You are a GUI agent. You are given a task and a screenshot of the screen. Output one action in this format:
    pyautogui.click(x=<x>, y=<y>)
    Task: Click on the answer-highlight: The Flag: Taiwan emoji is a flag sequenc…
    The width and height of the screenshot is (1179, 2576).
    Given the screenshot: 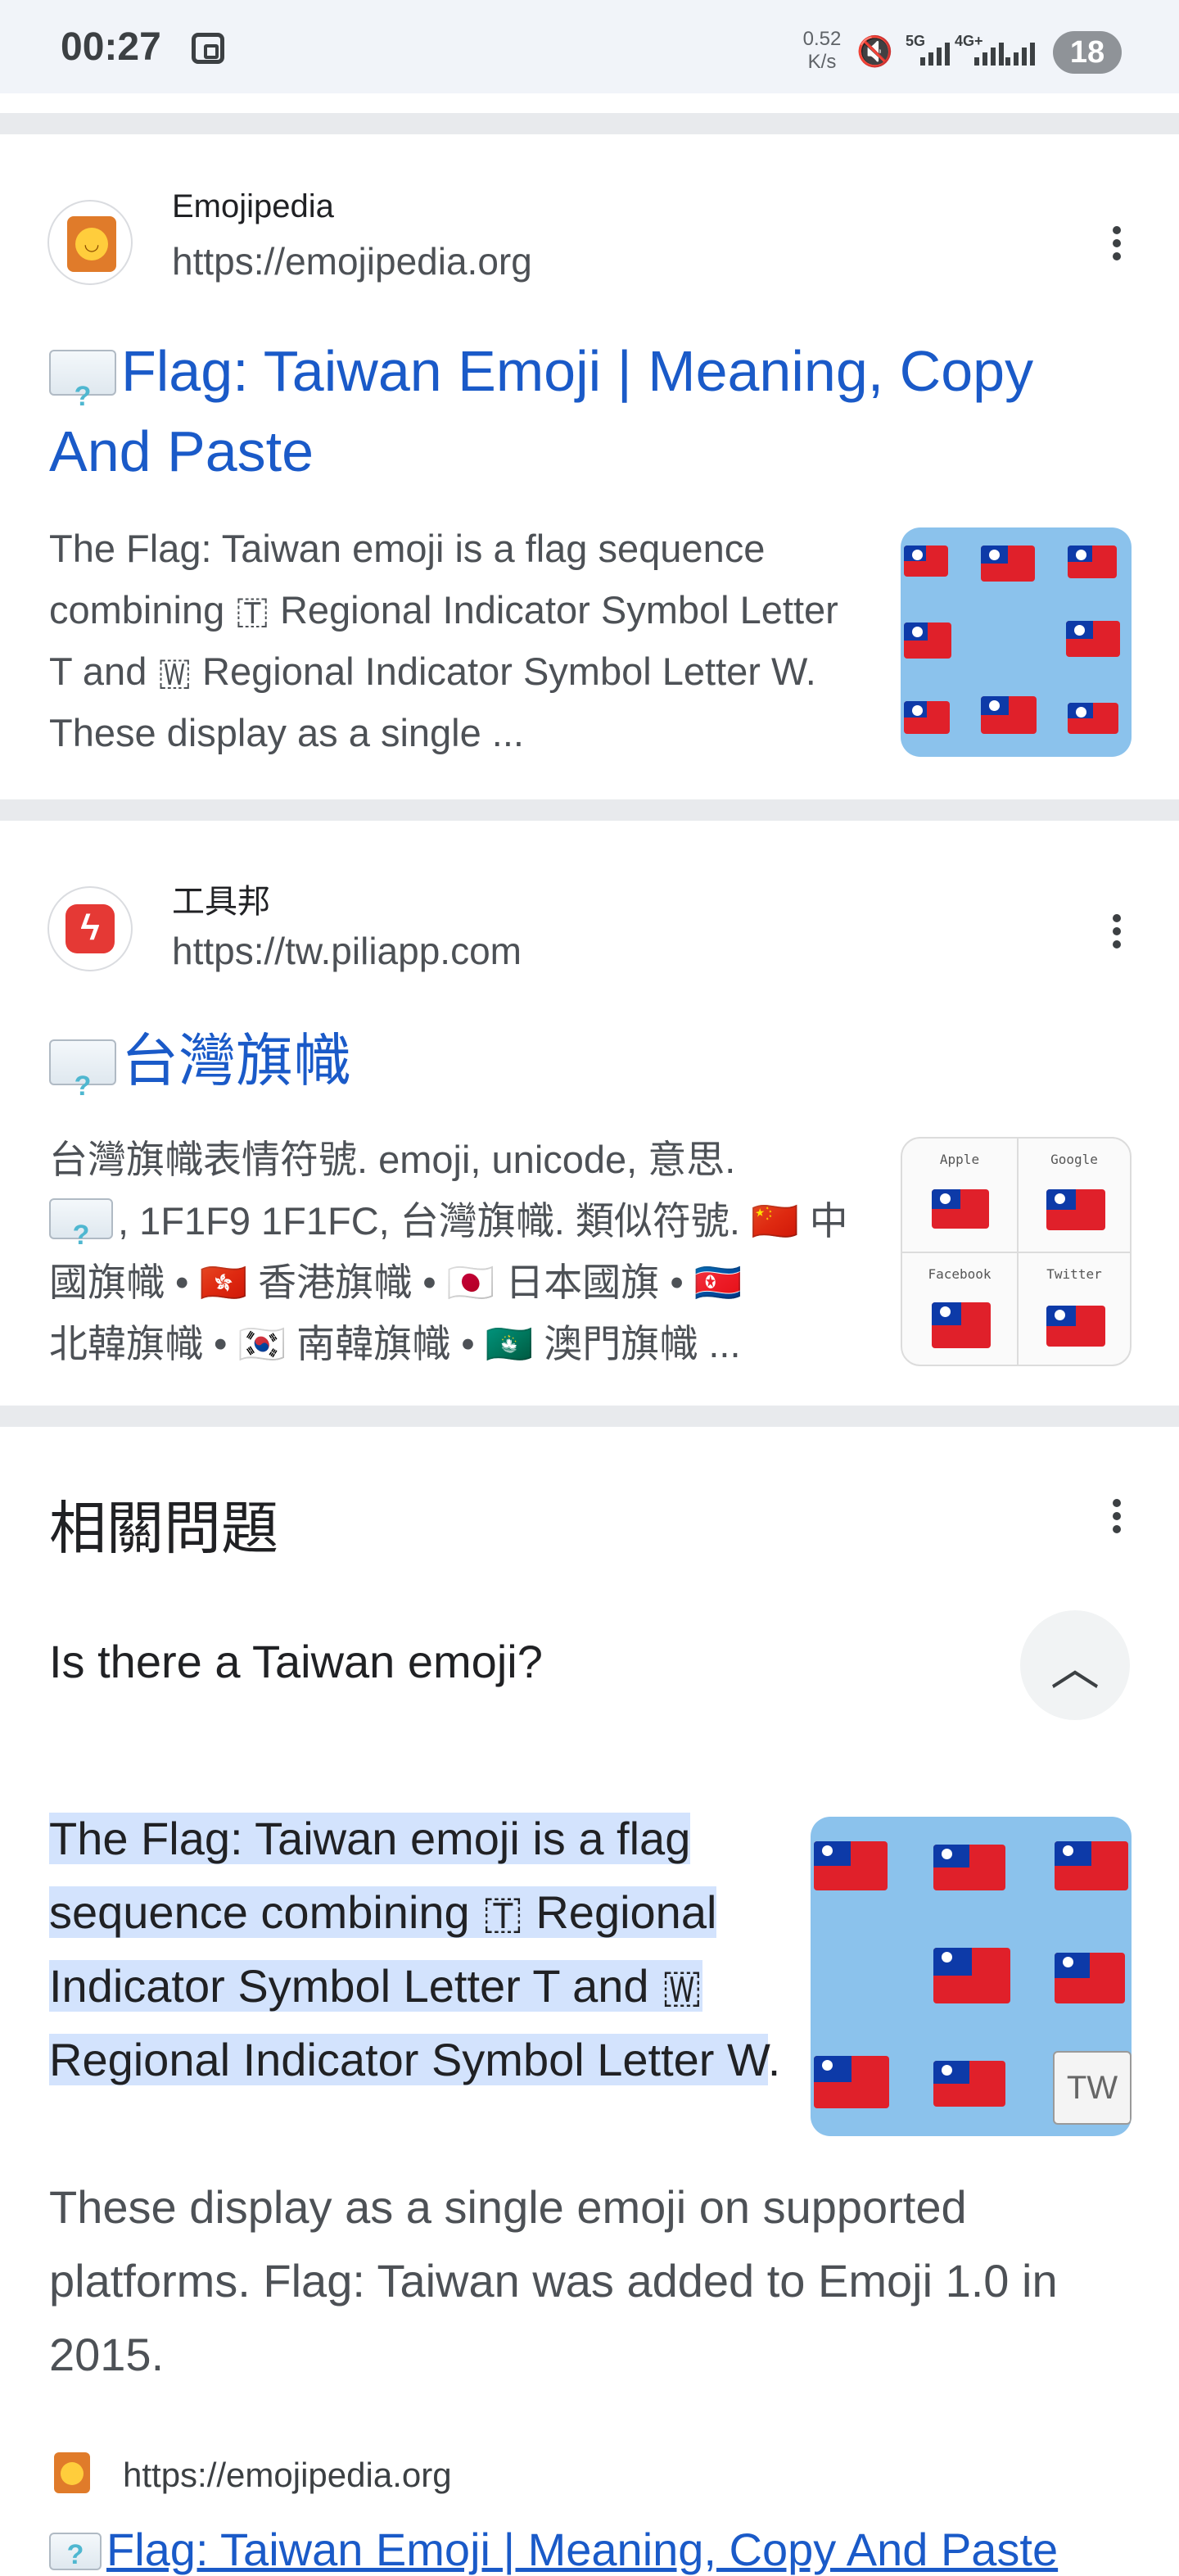 What is the action you would take?
    pyautogui.click(x=408, y=1949)
    